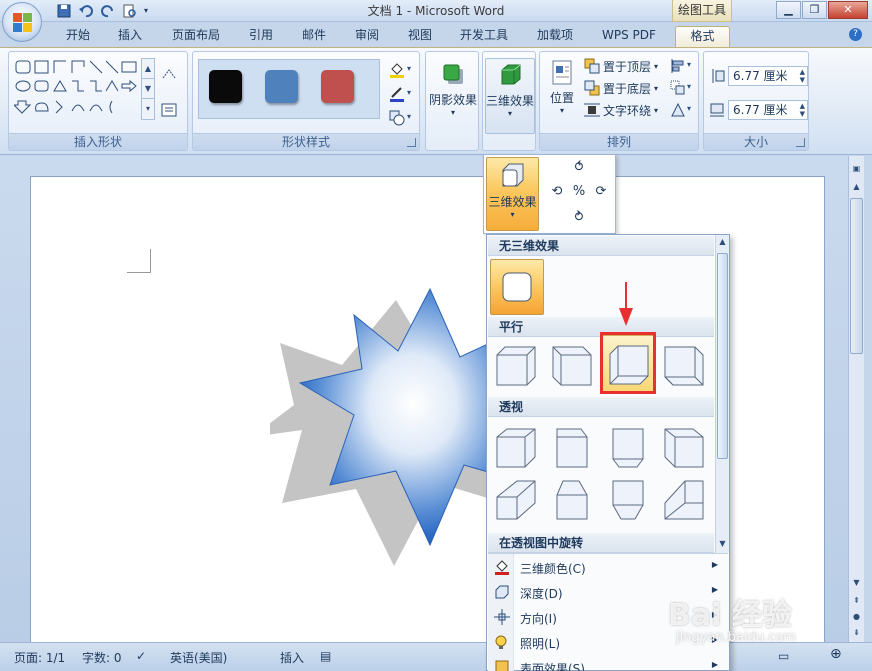  Describe the element at coordinates (169, 74) in the screenshot. I see `edit-shape-icon` at that location.